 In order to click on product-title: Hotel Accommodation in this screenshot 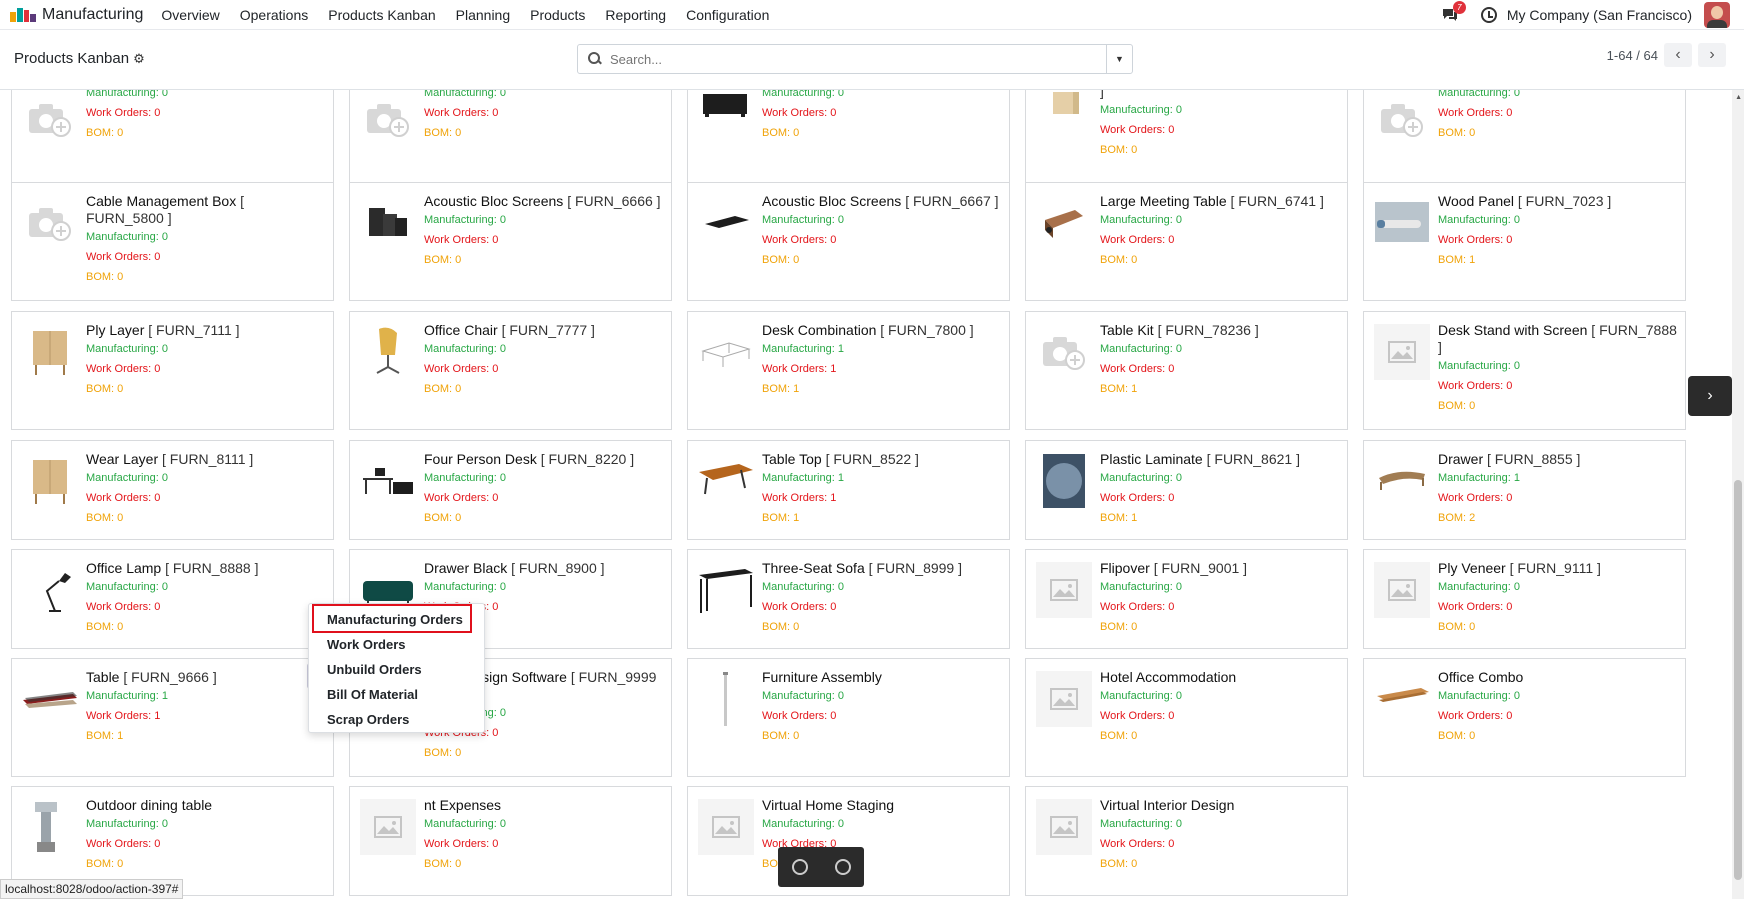, I will do `click(1219, 677)`.